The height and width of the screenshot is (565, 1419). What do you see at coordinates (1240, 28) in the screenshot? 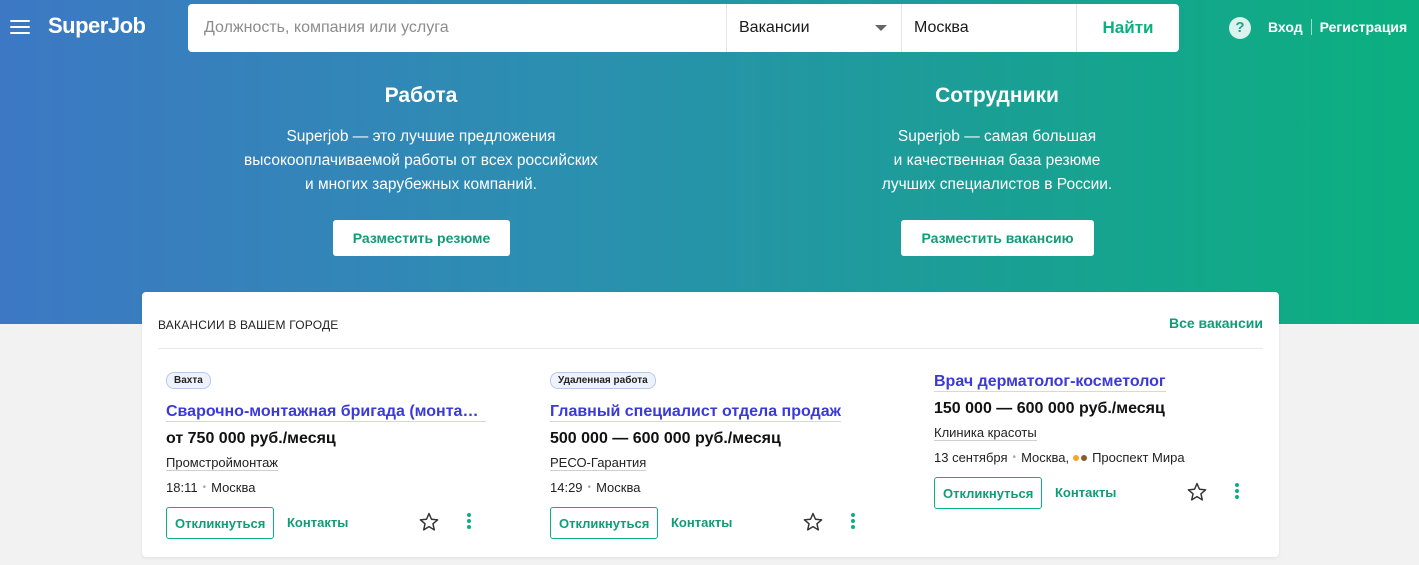
I see `help-icon: ?` at bounding box center [1240, 28].